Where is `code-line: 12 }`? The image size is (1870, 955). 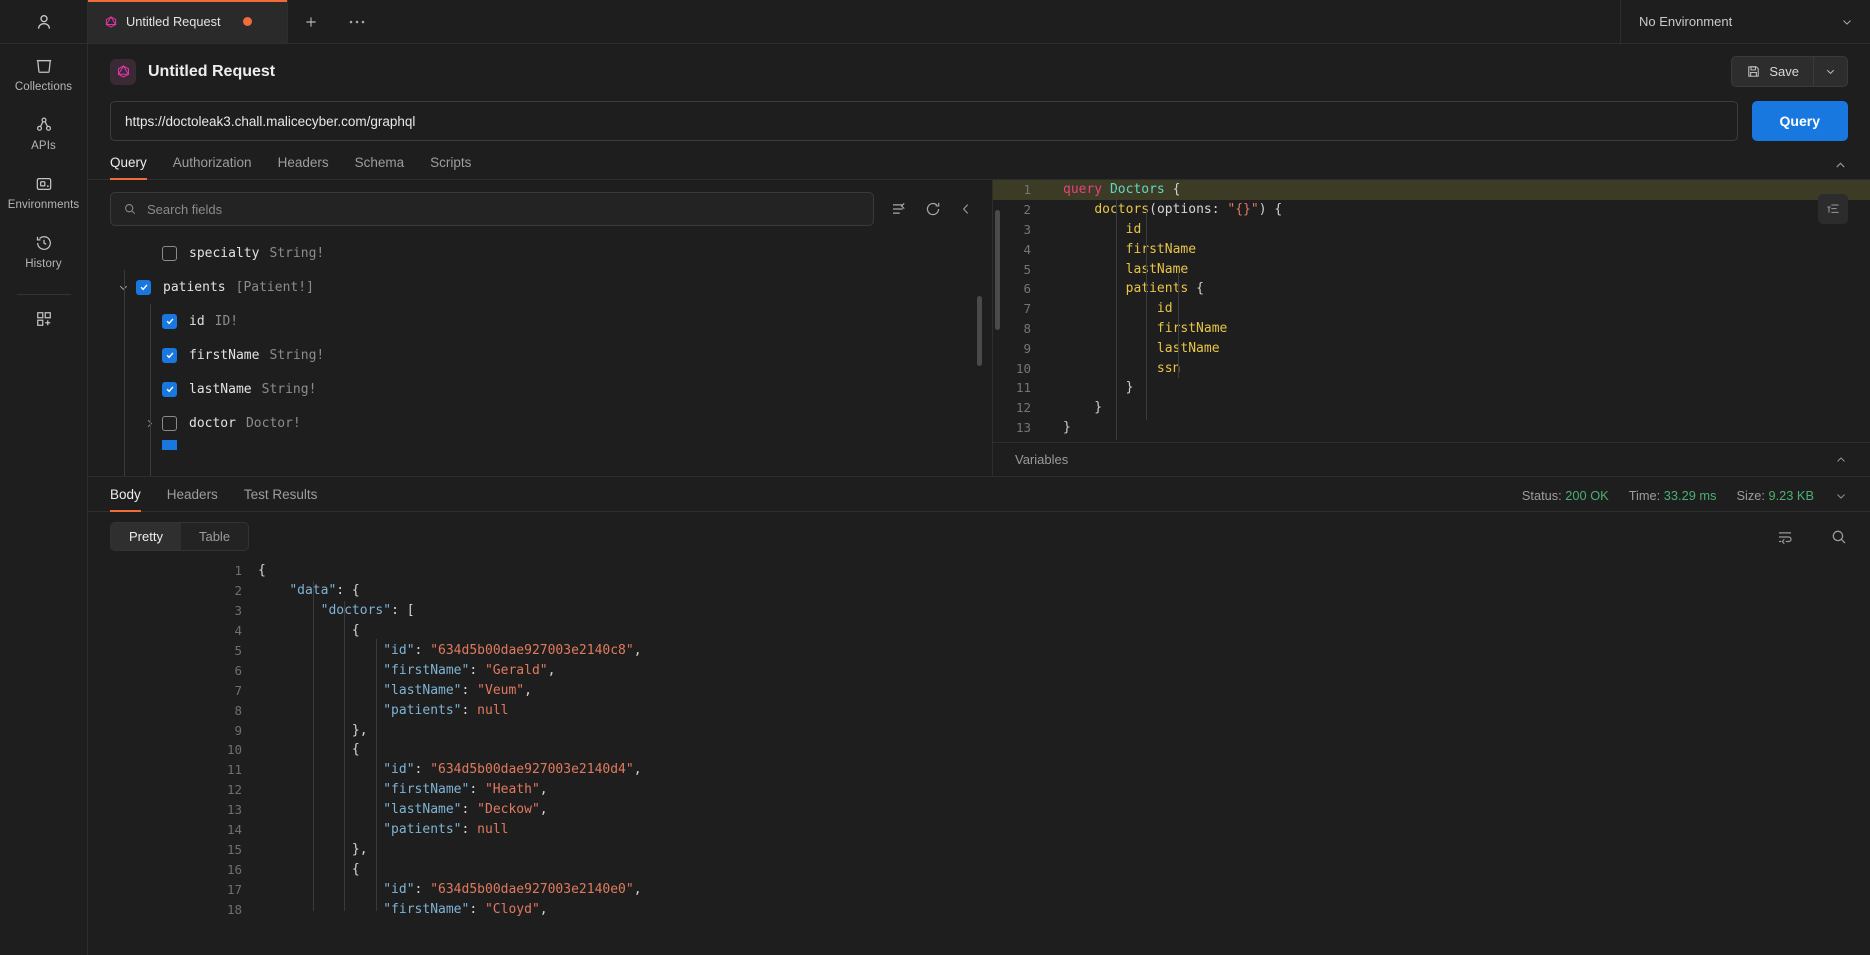 code-line: 12 } is located at coordinates (1431, 408).